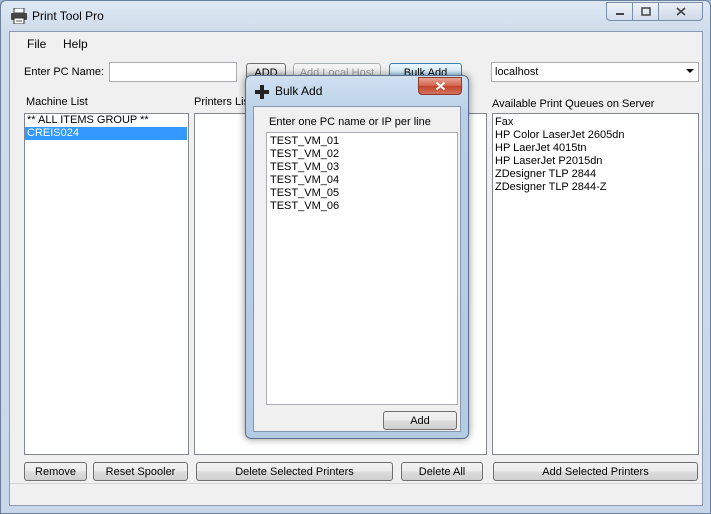  What do you see at coordinates (356, 43) in the screenshot?
I see `menu-bar: File Help` at bounding box center [356, 43].